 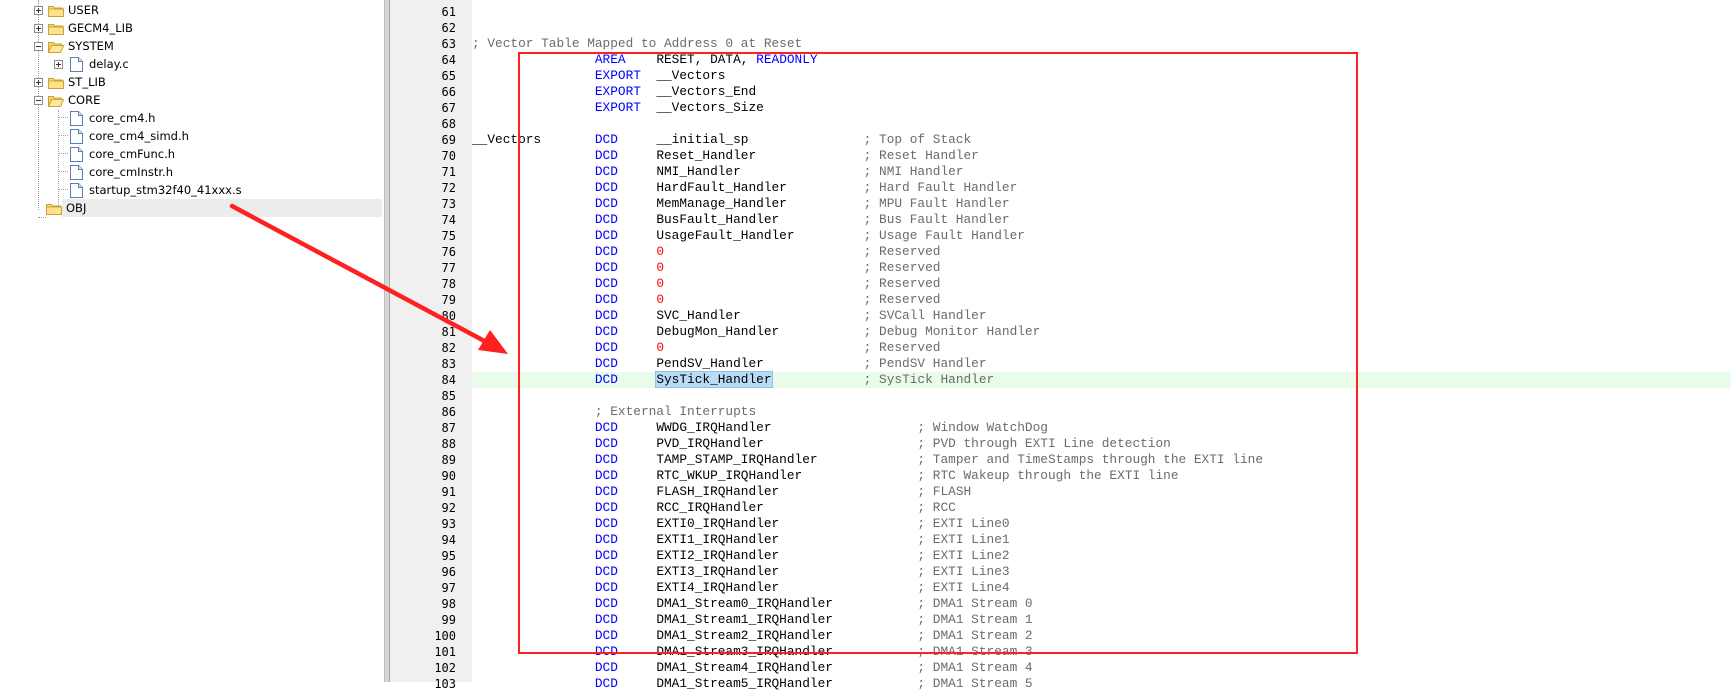 What do you see at coordinates (445, 652) in the screenshot?
I see `line-number: 101` at bounding box center [445, 652].